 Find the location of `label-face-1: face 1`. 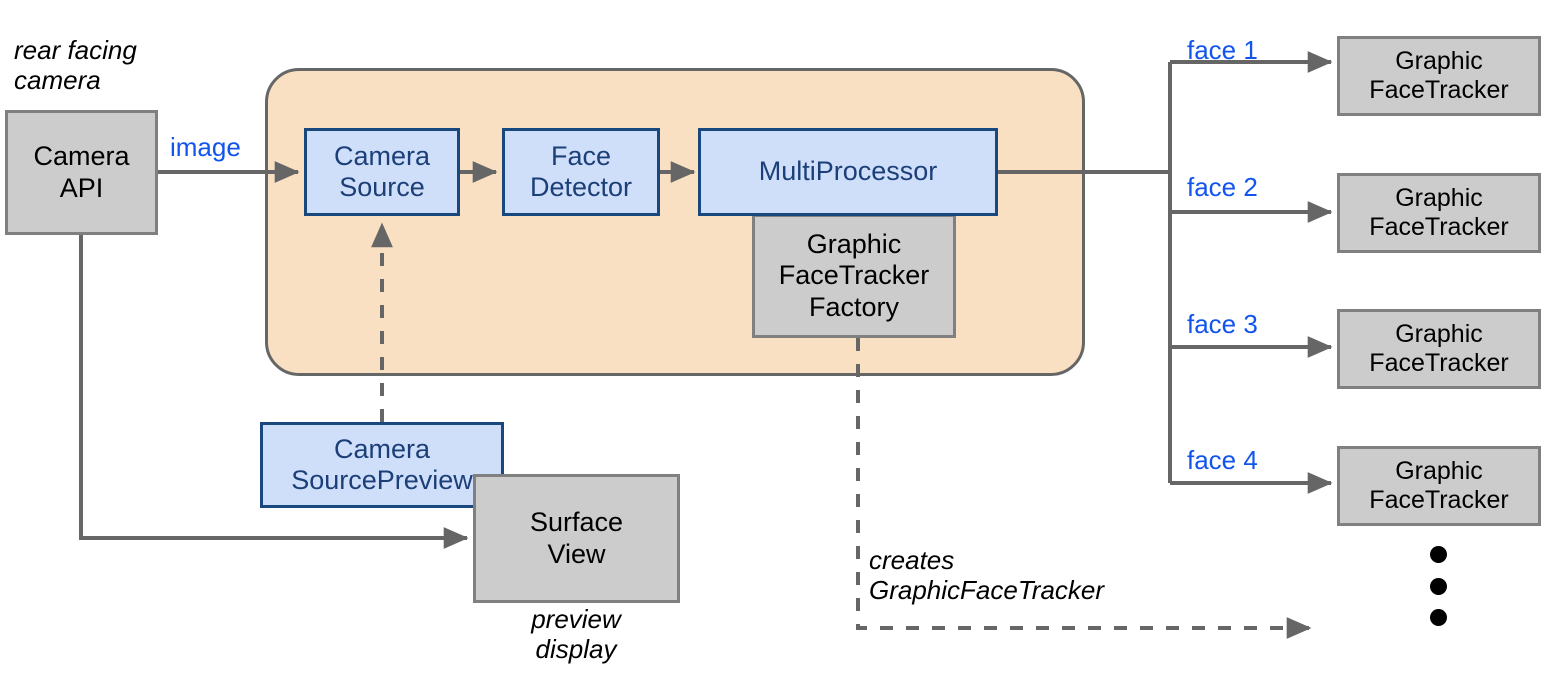

label-face-1: face 1 is located at coordinates (1222, 50).